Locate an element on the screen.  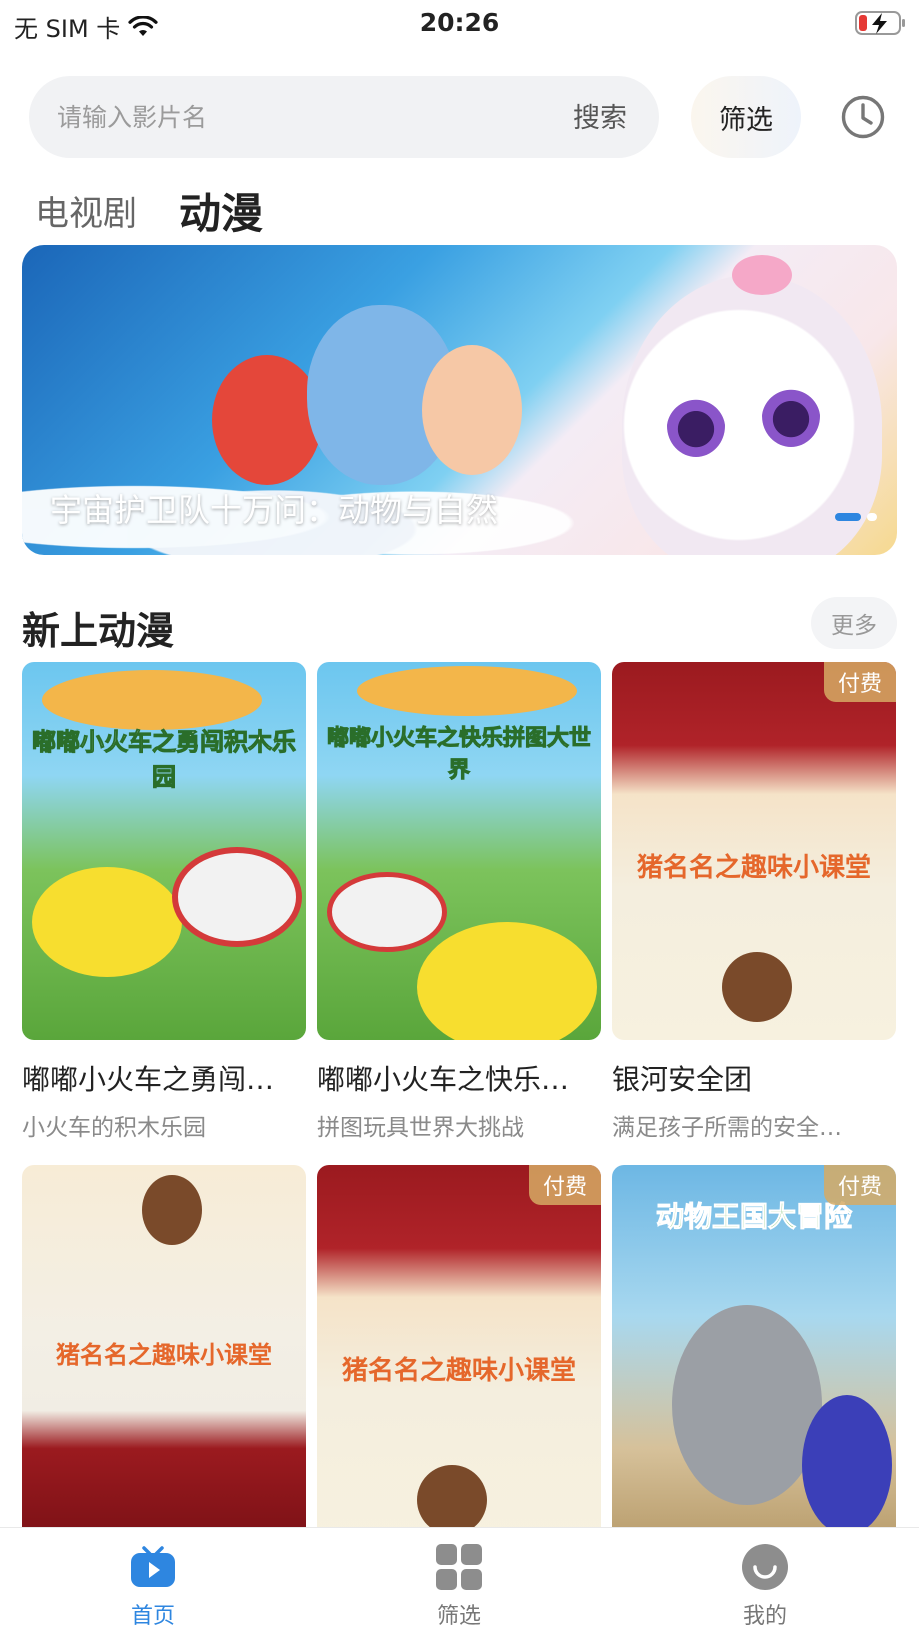
grid-icon is located at coordinates (459, 1567).